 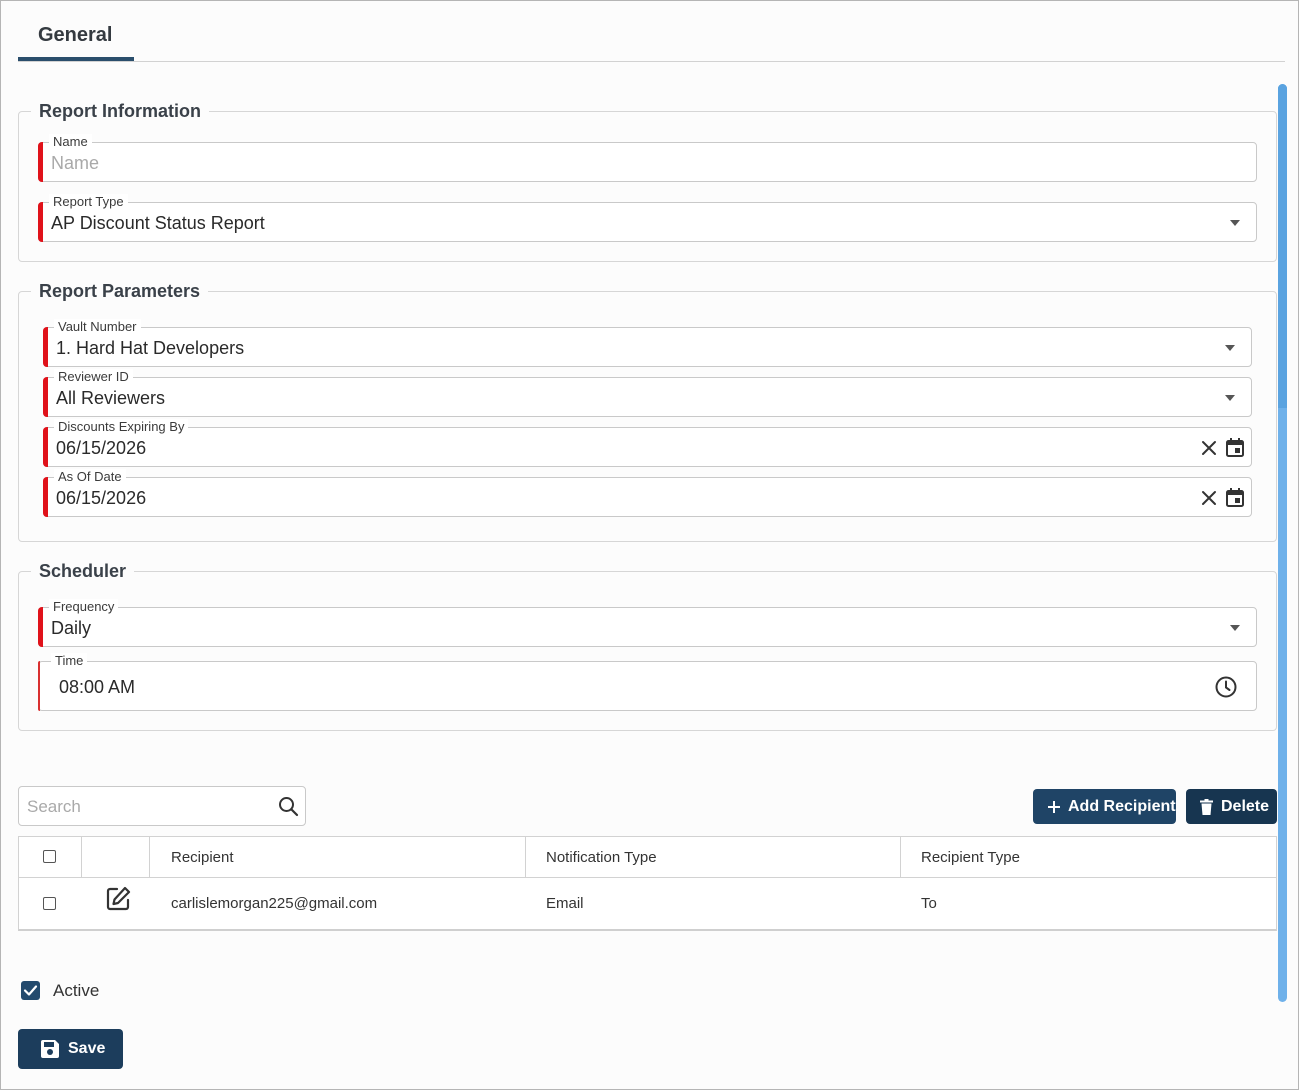 What do you see at coordinates (147, 807) in the screenshot?
I see `search-input` at bounding box center [147, 807].